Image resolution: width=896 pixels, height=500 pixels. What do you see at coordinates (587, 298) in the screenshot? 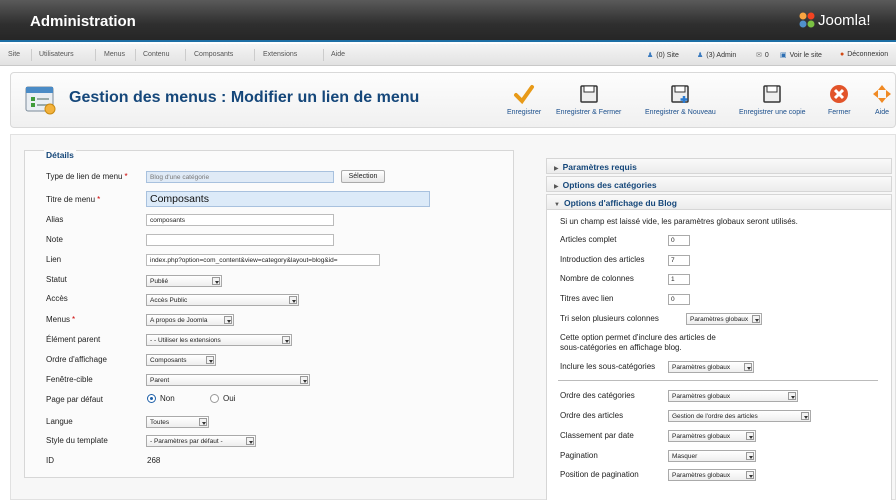
I see `links-label: Titres avec lien` at bounding box center [587, 298].